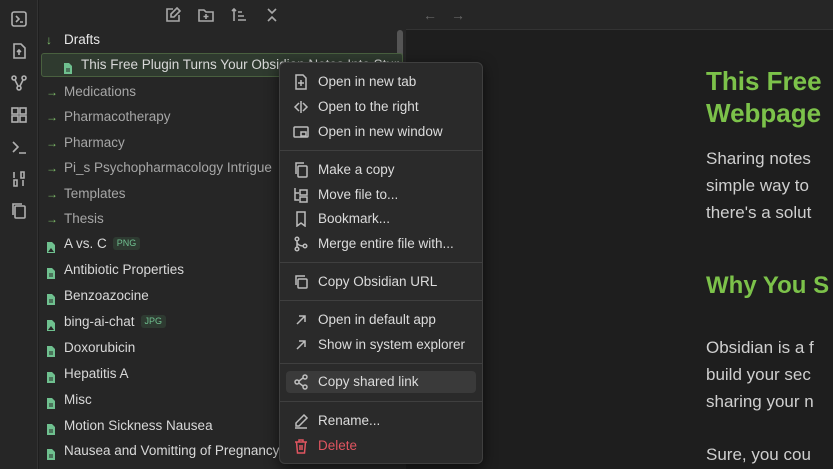 This screenshot has height=469, width=833. I want to click on file-type-badge: PNG, so click(126, 243).